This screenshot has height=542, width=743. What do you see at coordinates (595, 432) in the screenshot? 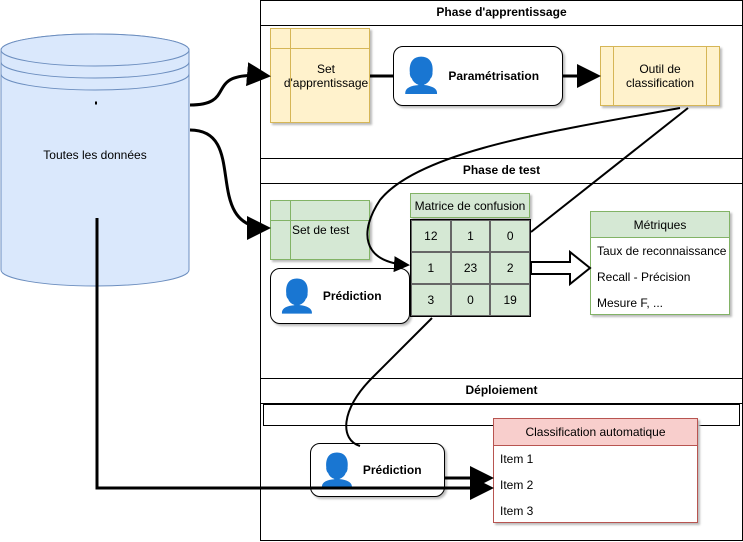
I see `auto-classification-title: Classification automatique` at bounding box center [595, 432].